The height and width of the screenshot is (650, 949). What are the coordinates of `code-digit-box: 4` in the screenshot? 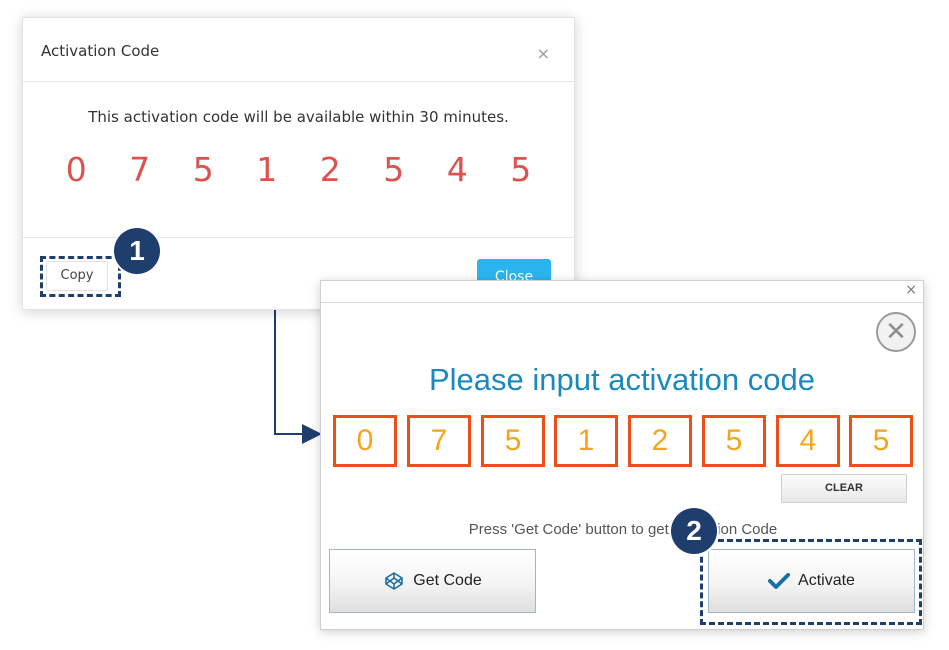 It's located at (808, 441).